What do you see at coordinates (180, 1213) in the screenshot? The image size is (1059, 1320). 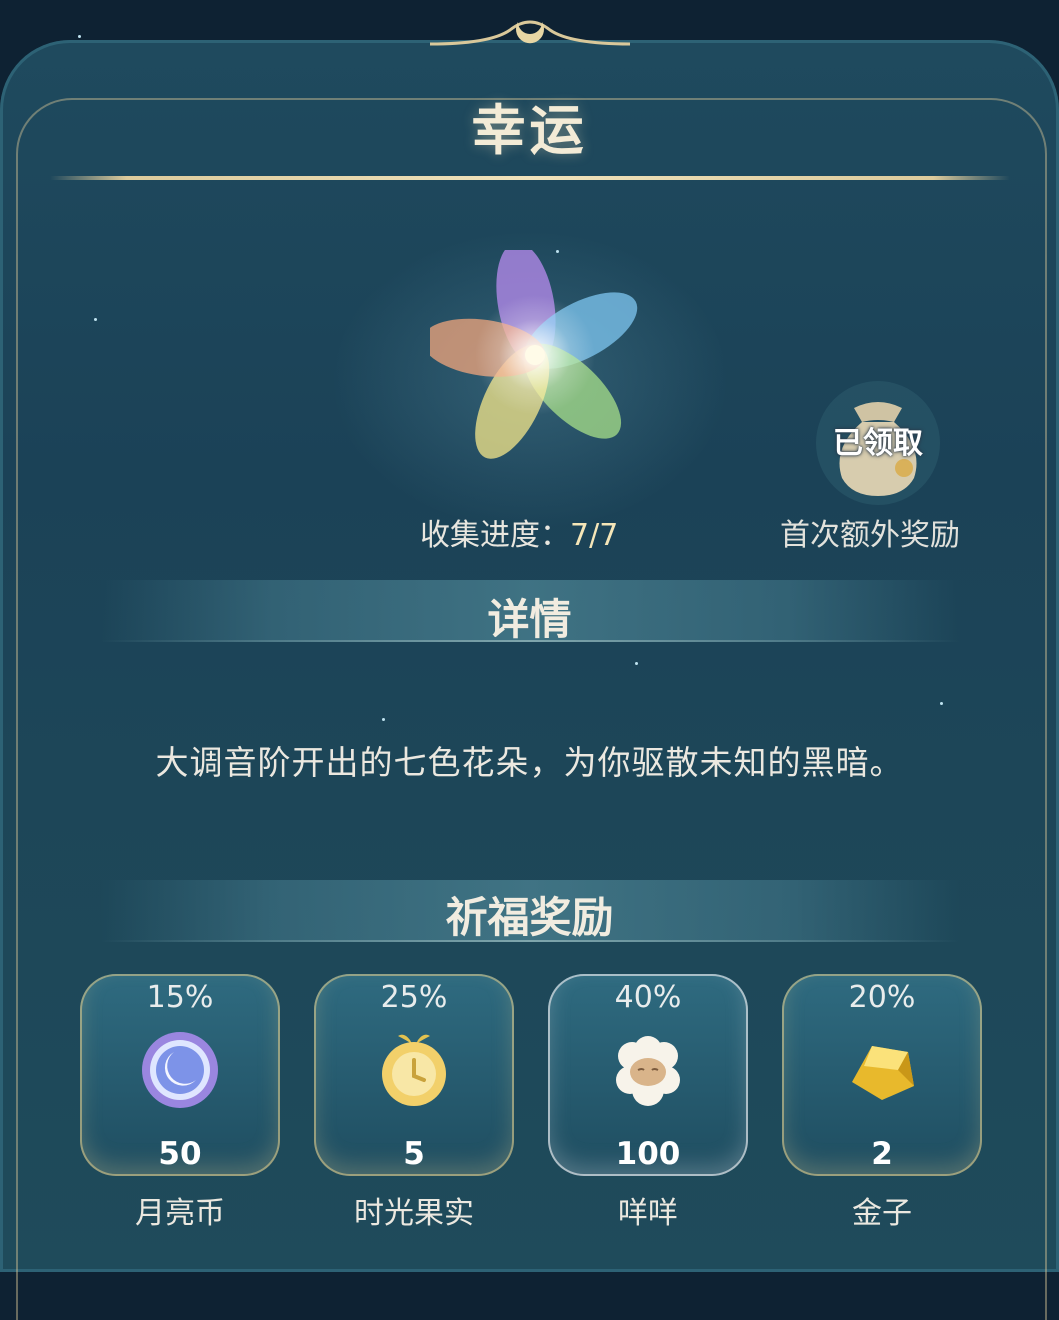 I see `reward-name: 月亮币` at bounding box center [180, 1213].